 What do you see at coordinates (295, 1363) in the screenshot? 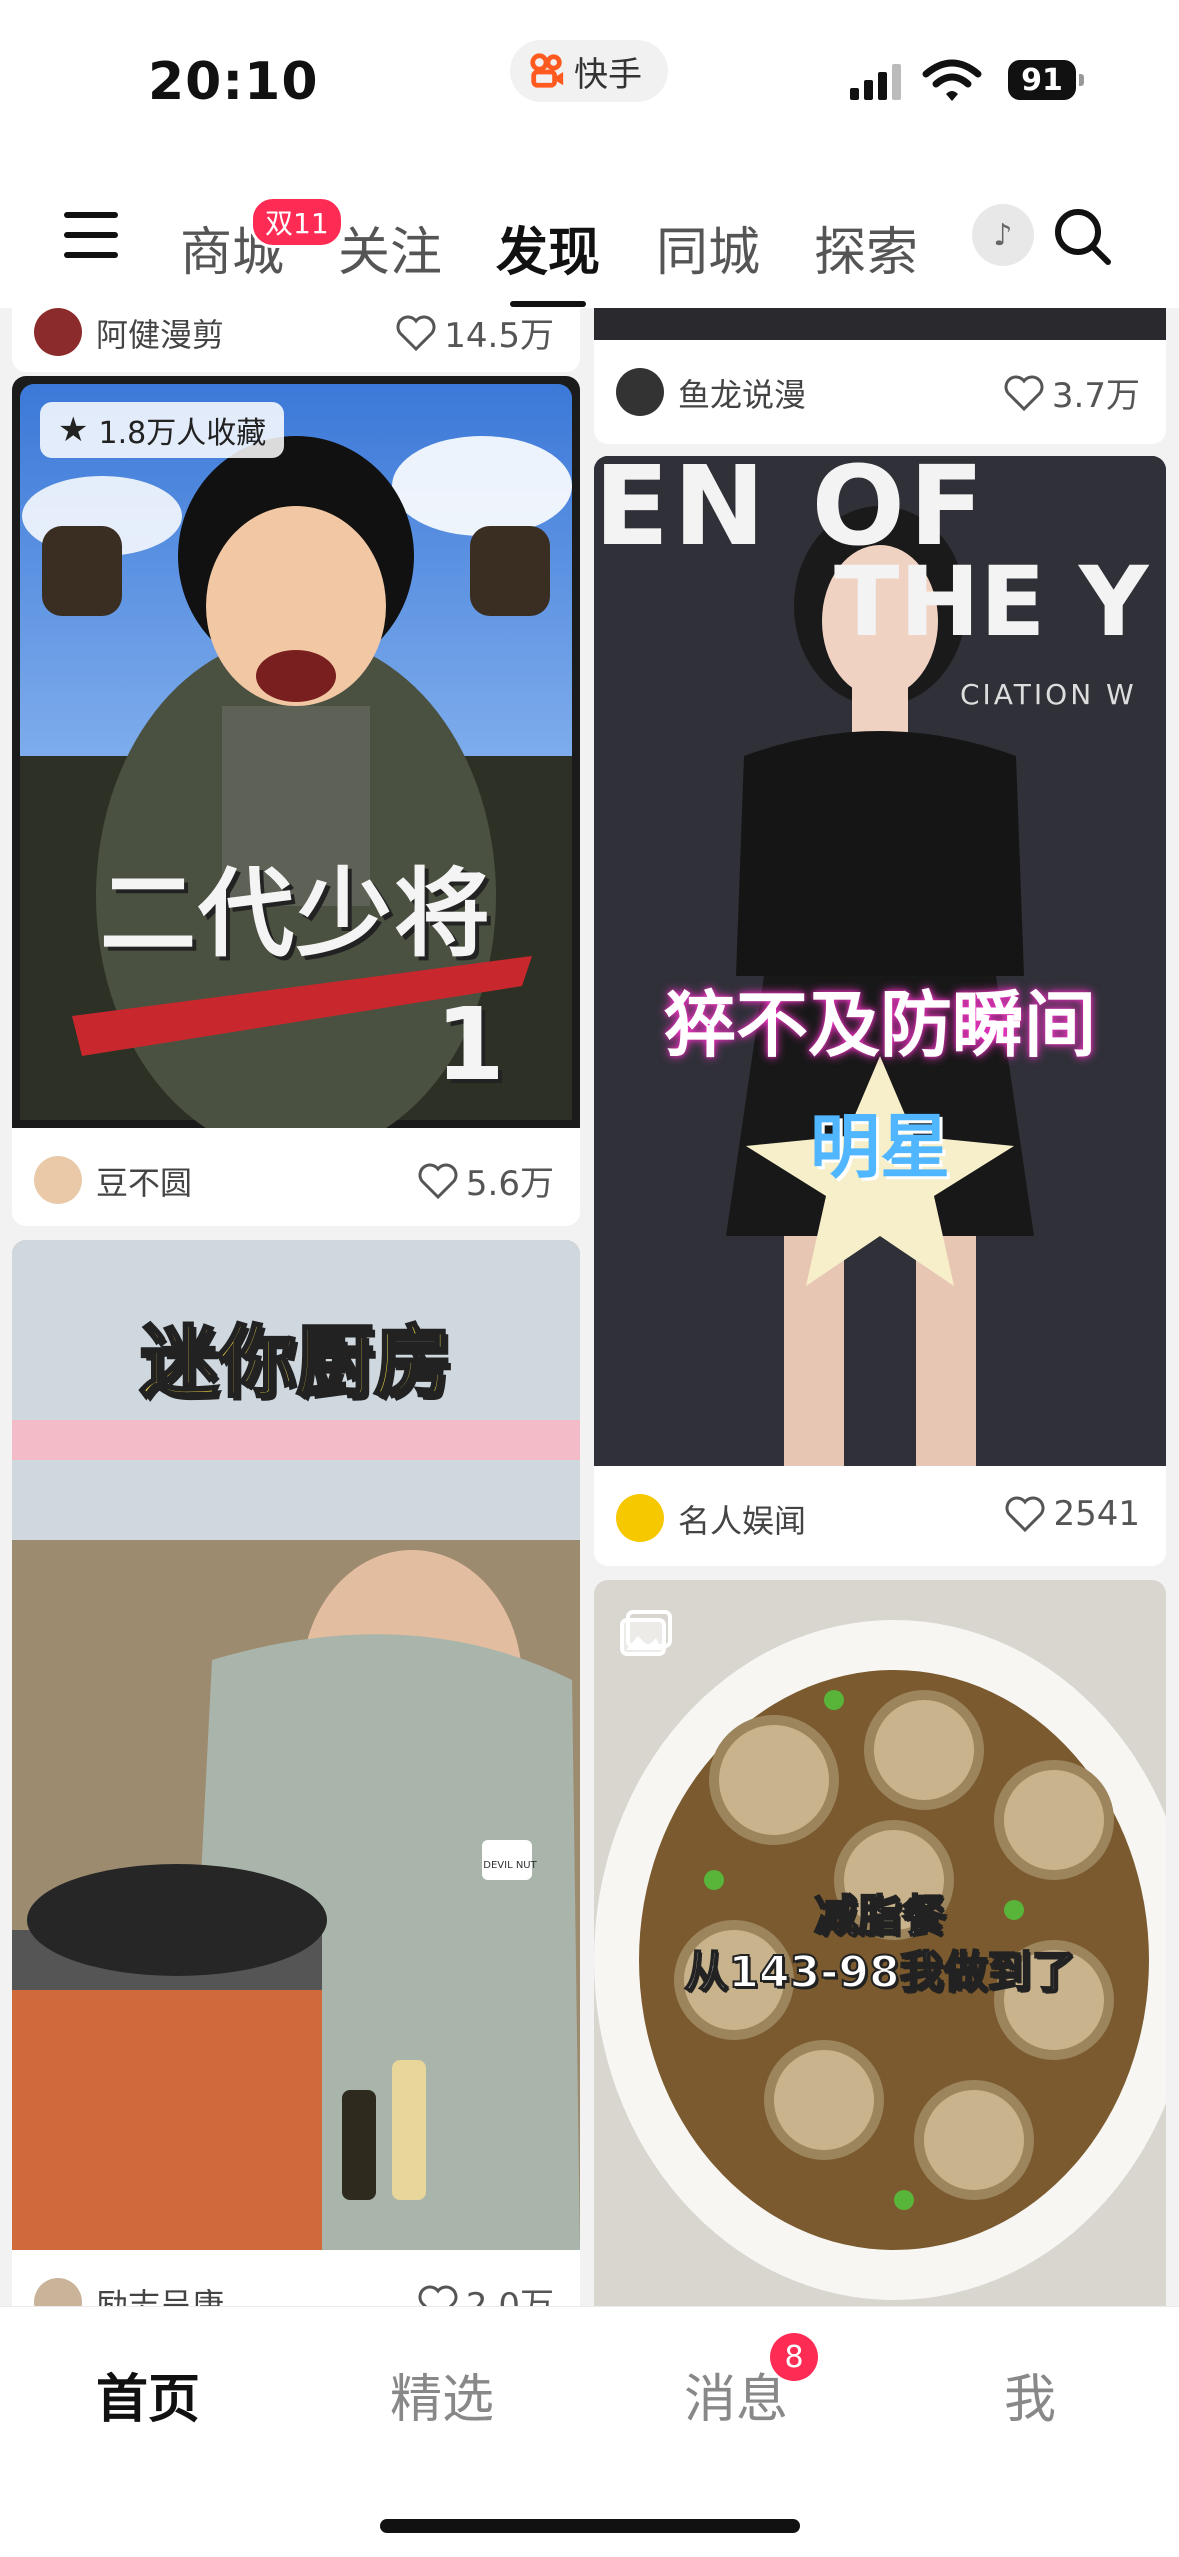
I see `kitchen-caption: 迷你厨房` at bounding box center [295, 1363].